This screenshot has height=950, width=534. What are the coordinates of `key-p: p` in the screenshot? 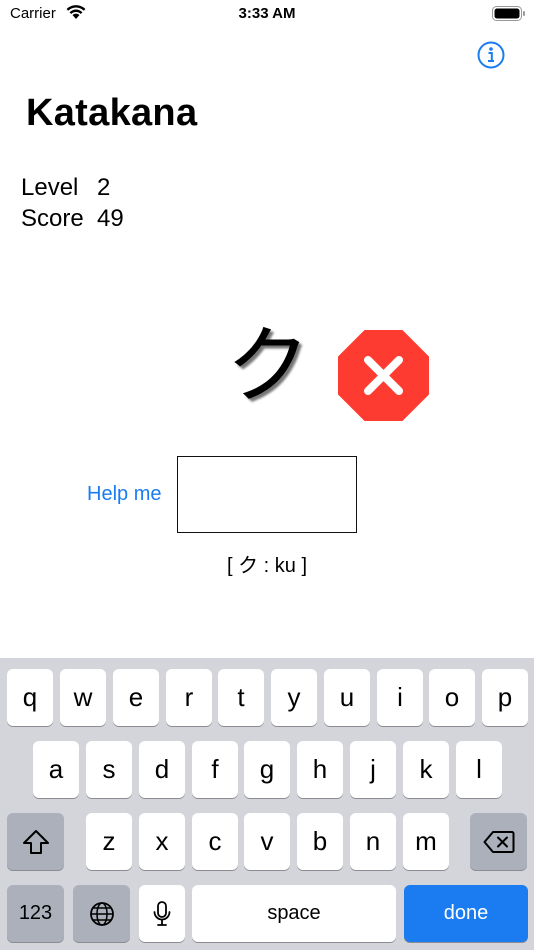 It's located at (505, 697).